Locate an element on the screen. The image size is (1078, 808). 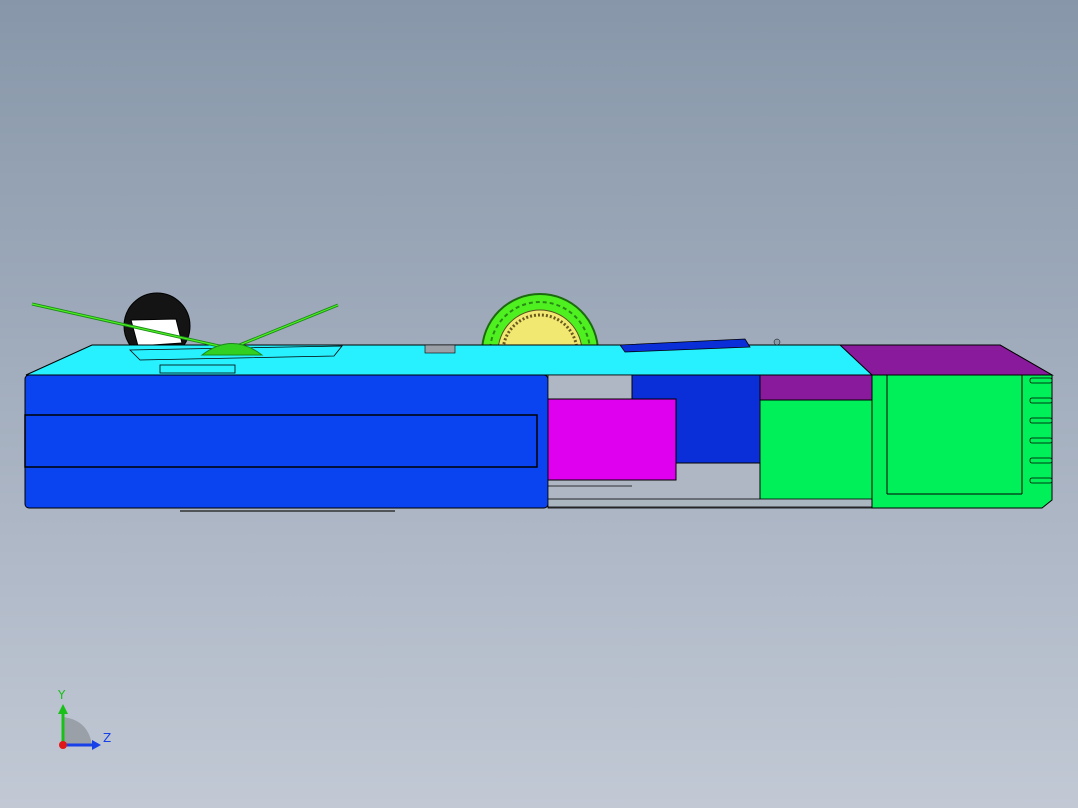
y-axis-label: Y is located at coordinates (62, 695).